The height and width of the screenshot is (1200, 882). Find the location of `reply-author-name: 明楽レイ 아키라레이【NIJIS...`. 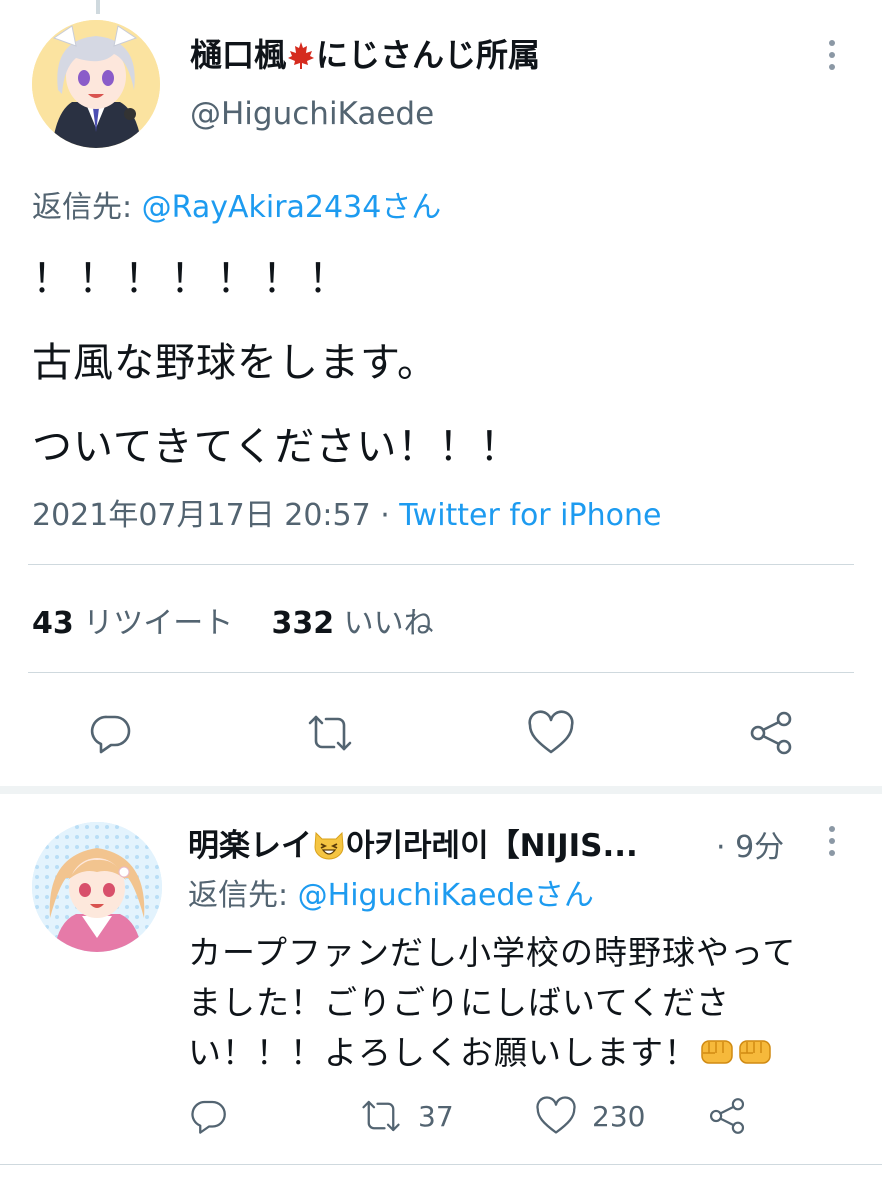

reply-author-name: 明楽レイ 아키라레이【NIJIS... is located at coordinates (413, 842).